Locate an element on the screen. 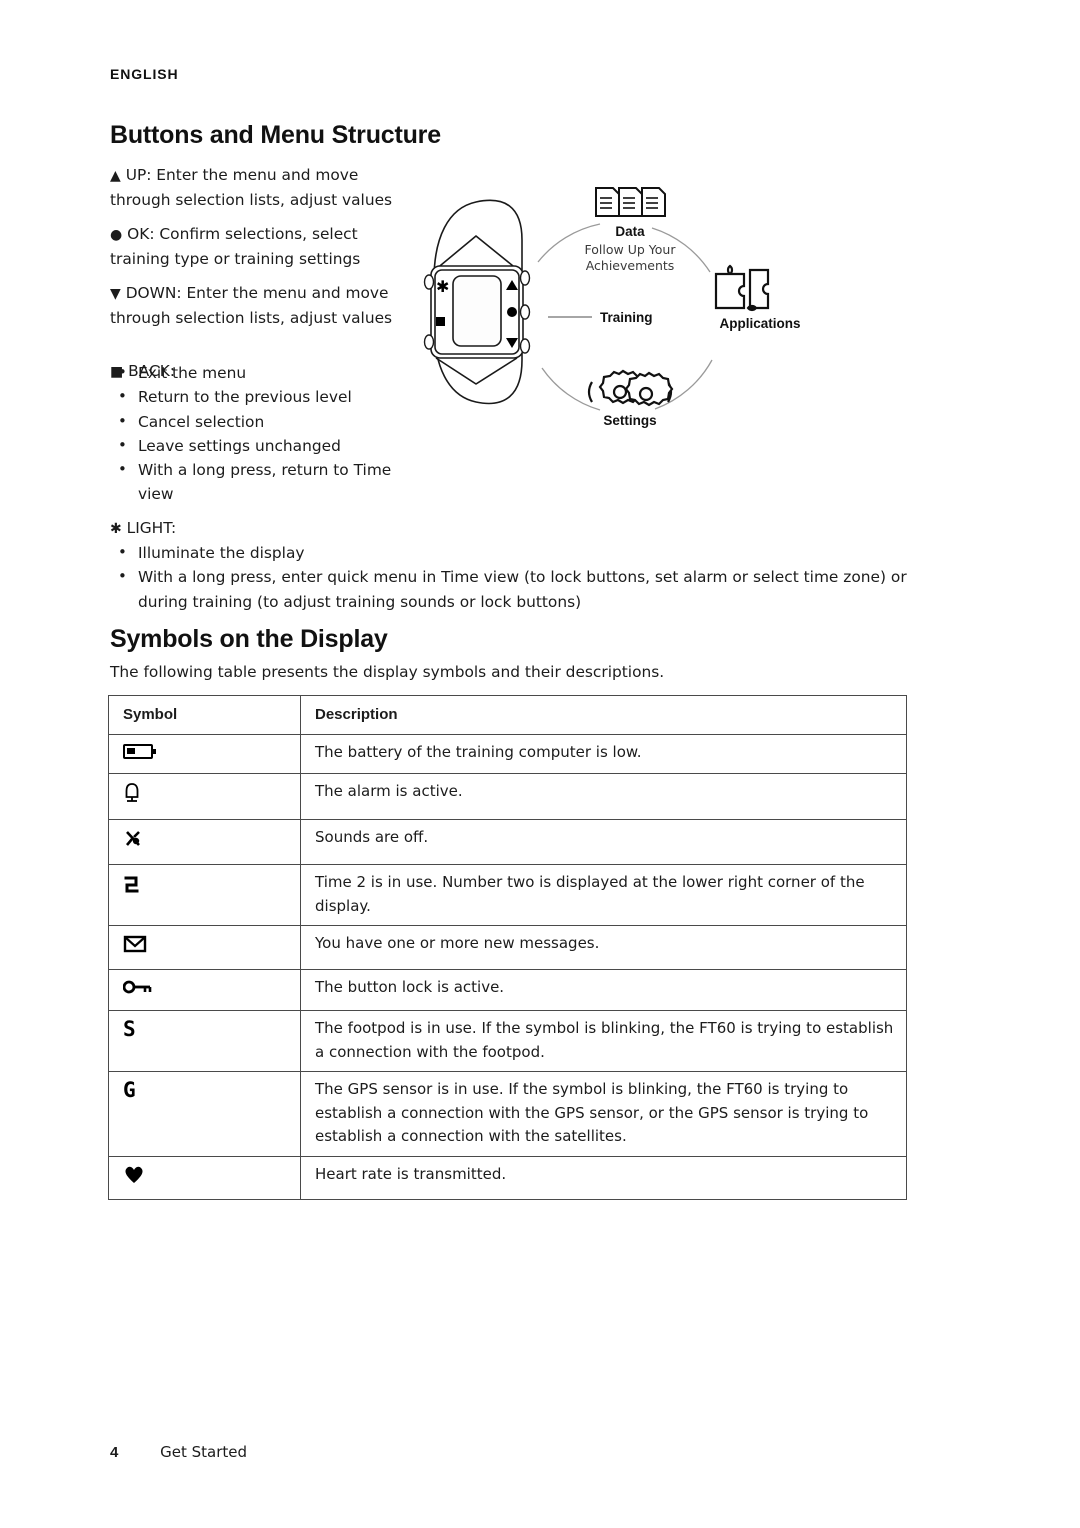 This screenshot has width=1080, height=1528. diagram-label-applications: Applications is located at coordinates (759, 323).